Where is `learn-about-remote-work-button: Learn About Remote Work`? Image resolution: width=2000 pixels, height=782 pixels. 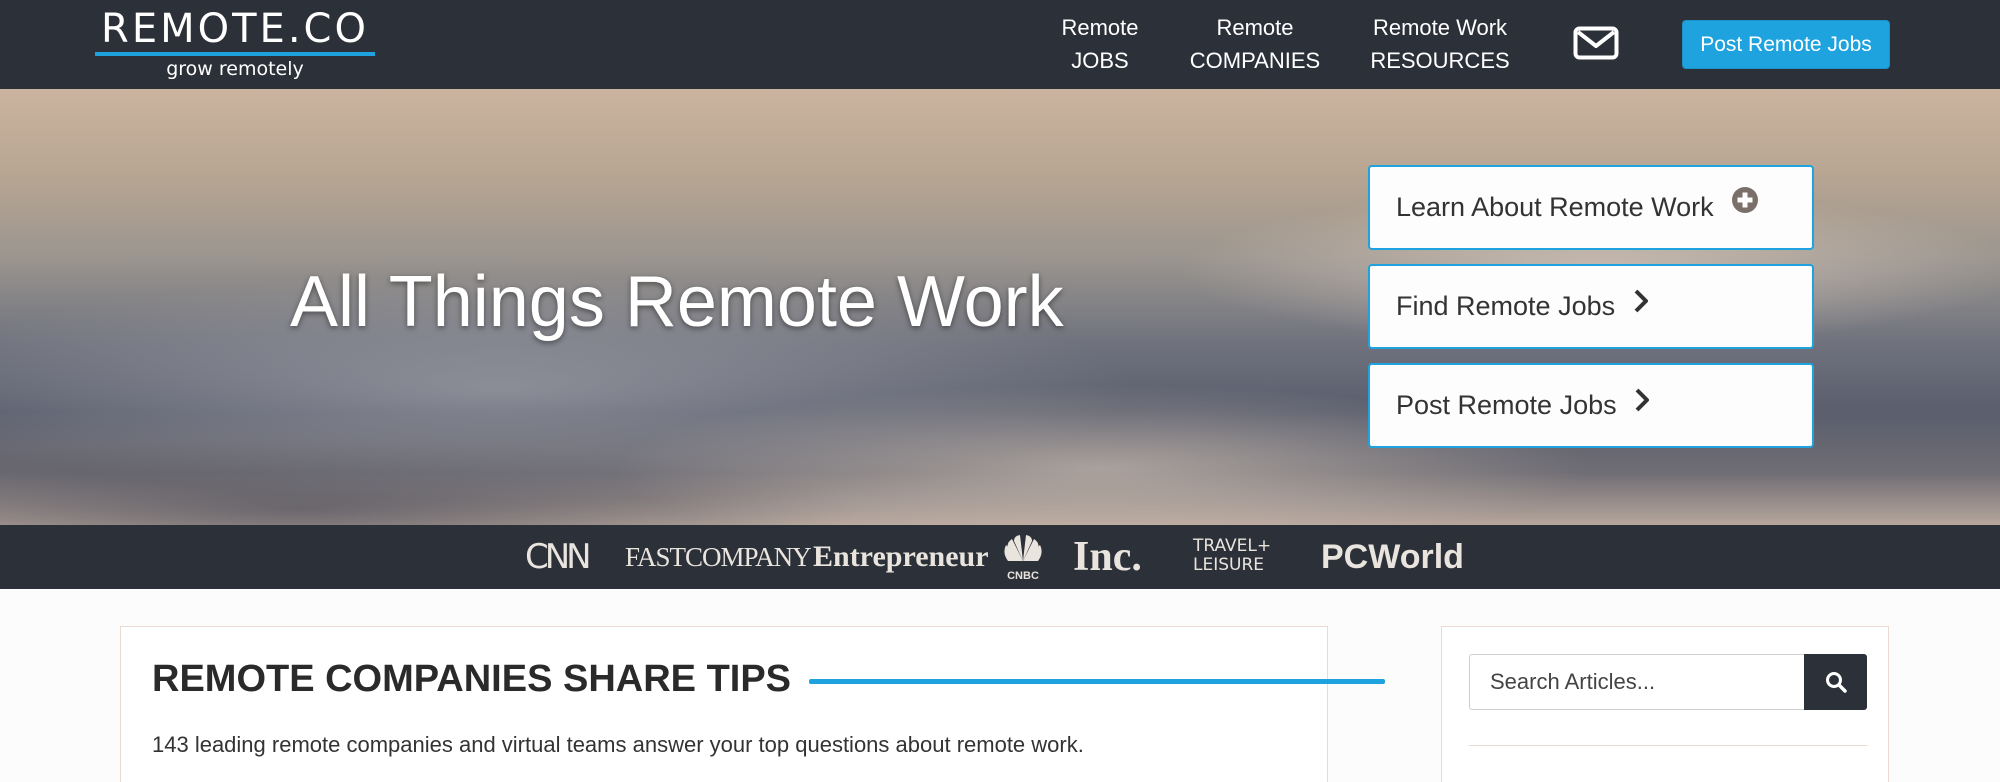 learn-about-remote-work-button: Learn About Remote Work is located at coordinates (1591, 207).